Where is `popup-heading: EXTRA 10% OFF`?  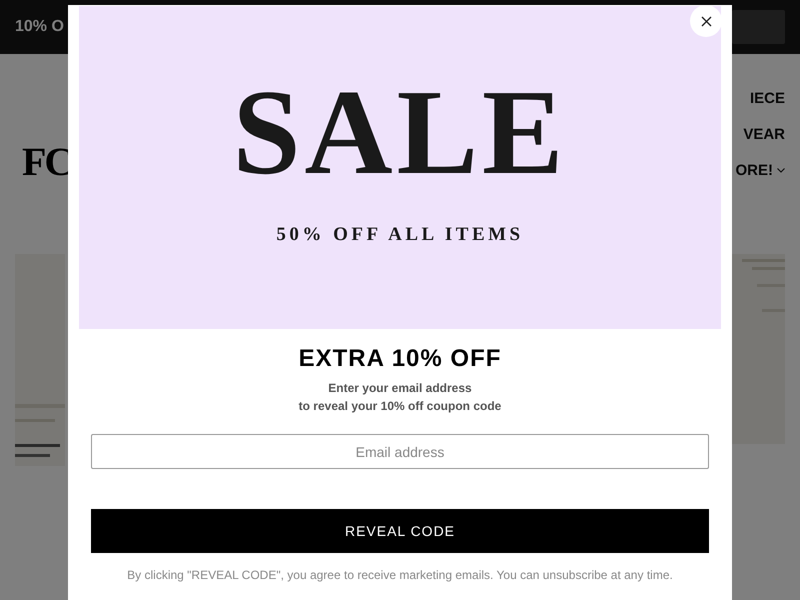
popup-heading: EXTRA 10% OFF is located at coordinates (400, 359).